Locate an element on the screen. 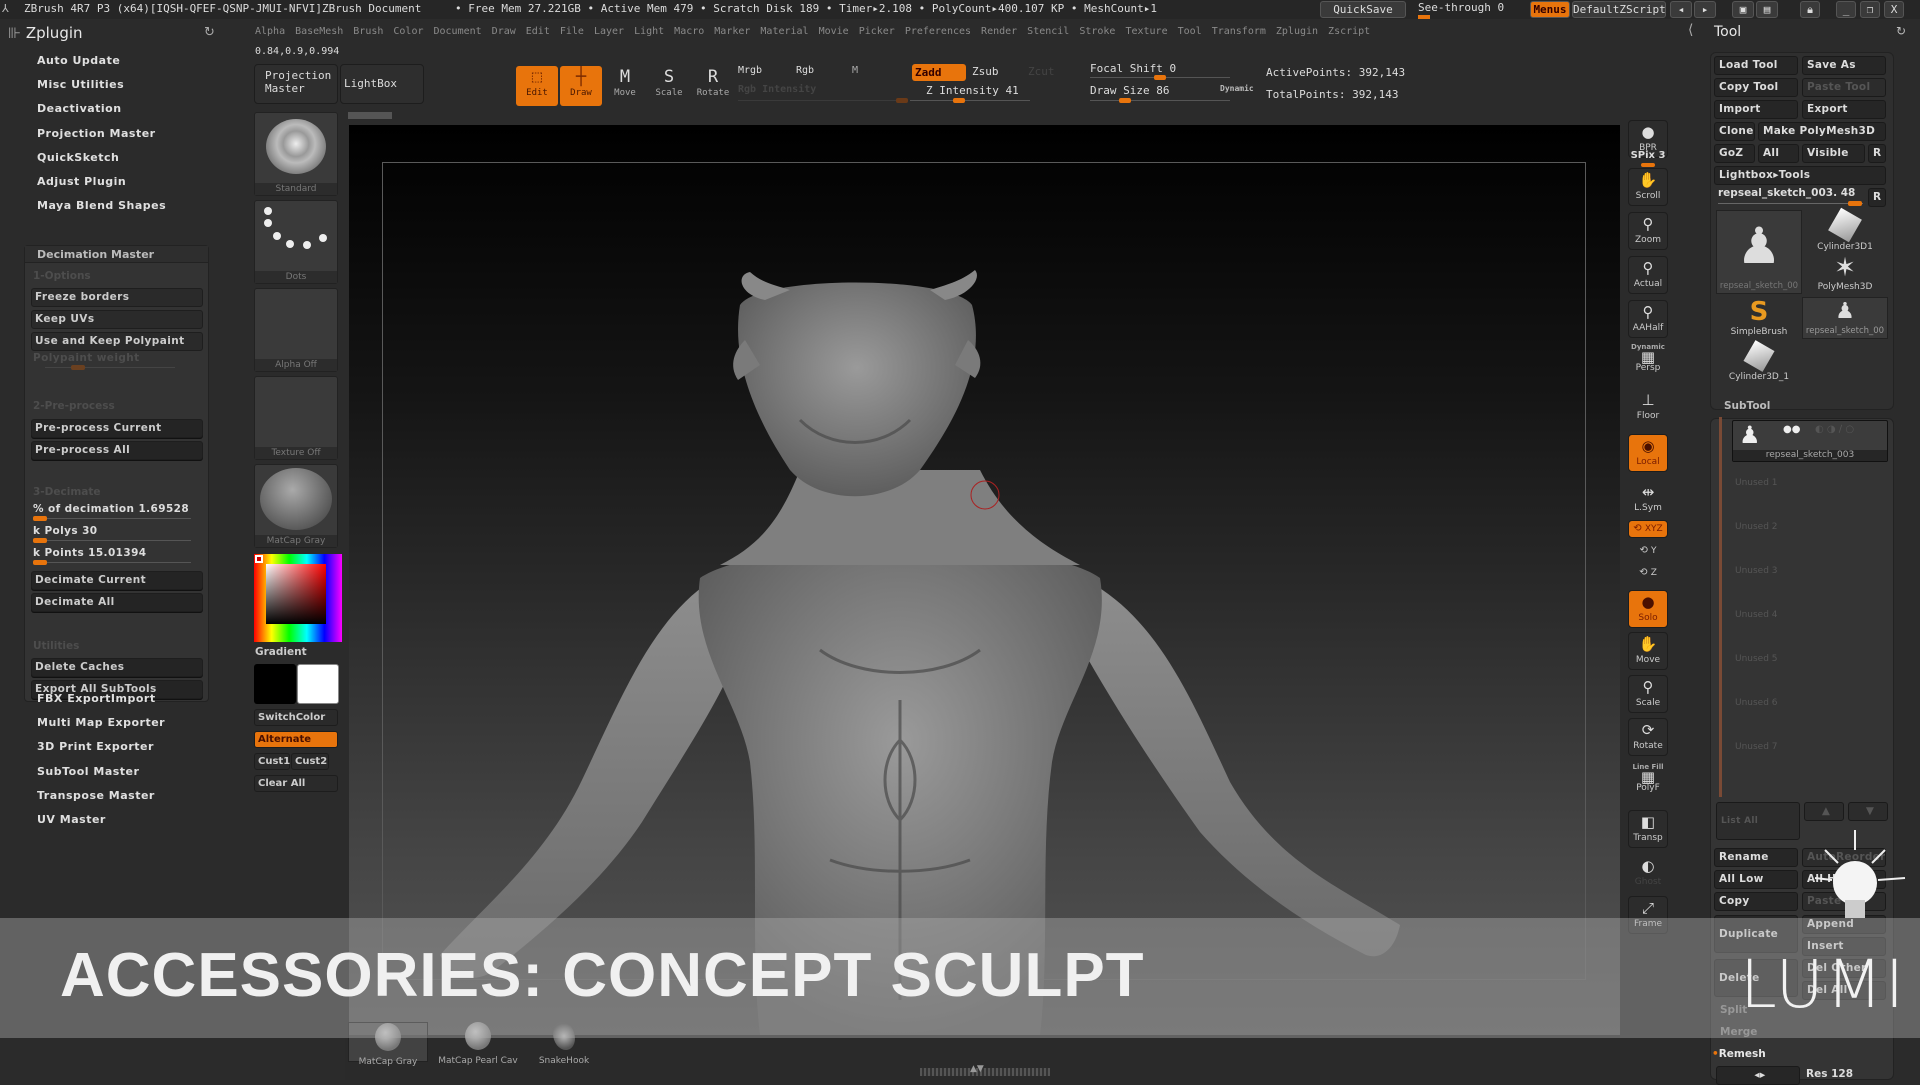 The height and width of the screenshot is (1085, 1920). scroll-left-icon: ◂ is located at coordinates (1681, 9).